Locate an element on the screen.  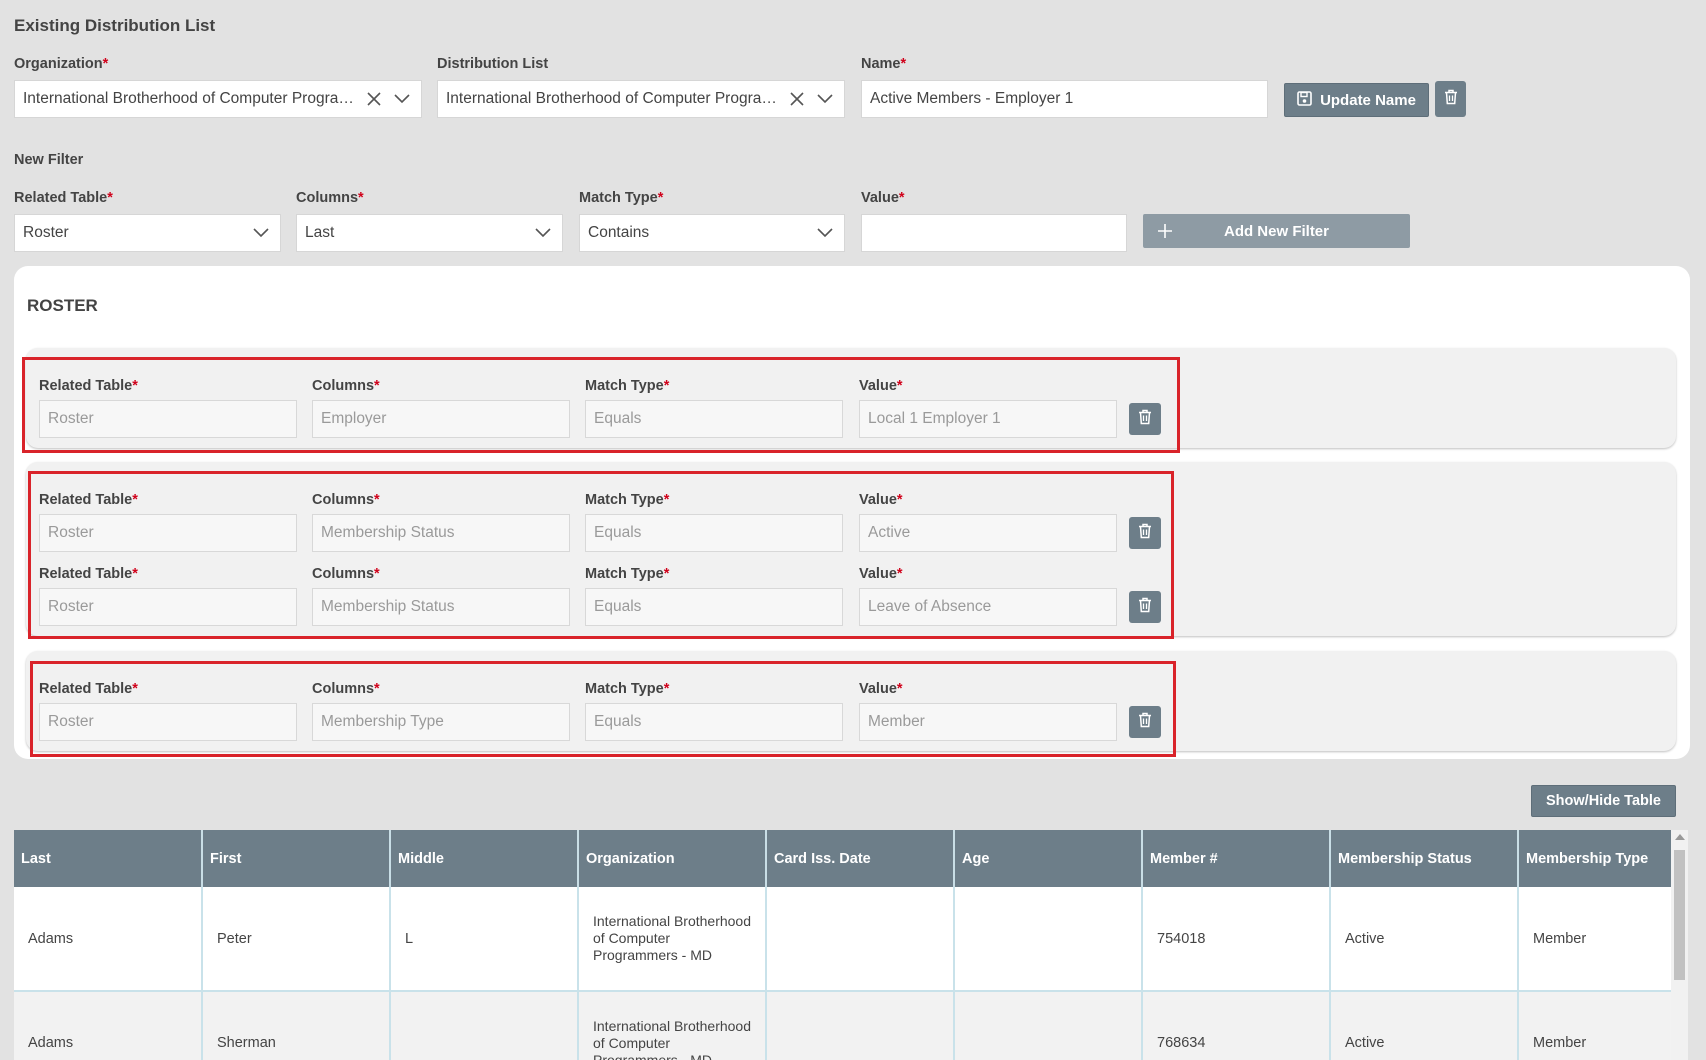
column-header: First is located at coordinates (296, 858).